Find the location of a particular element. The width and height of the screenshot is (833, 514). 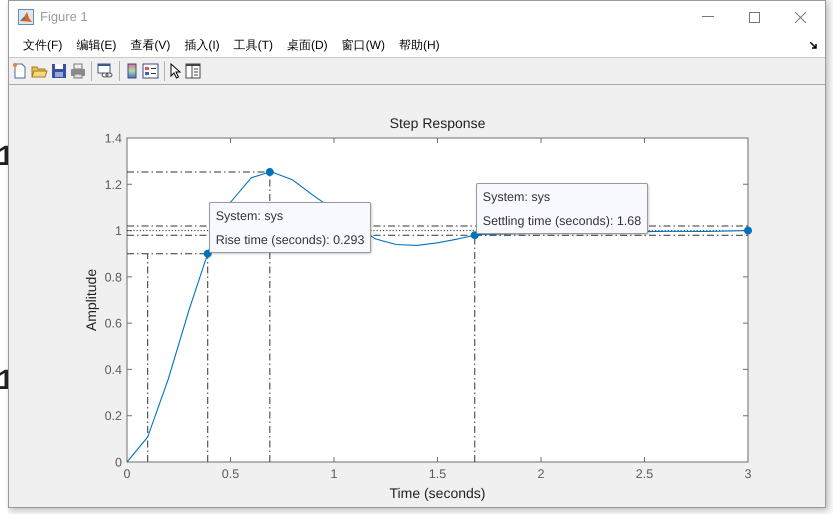

y-tick-label: 1.2 is located at coordinates (113, 185).